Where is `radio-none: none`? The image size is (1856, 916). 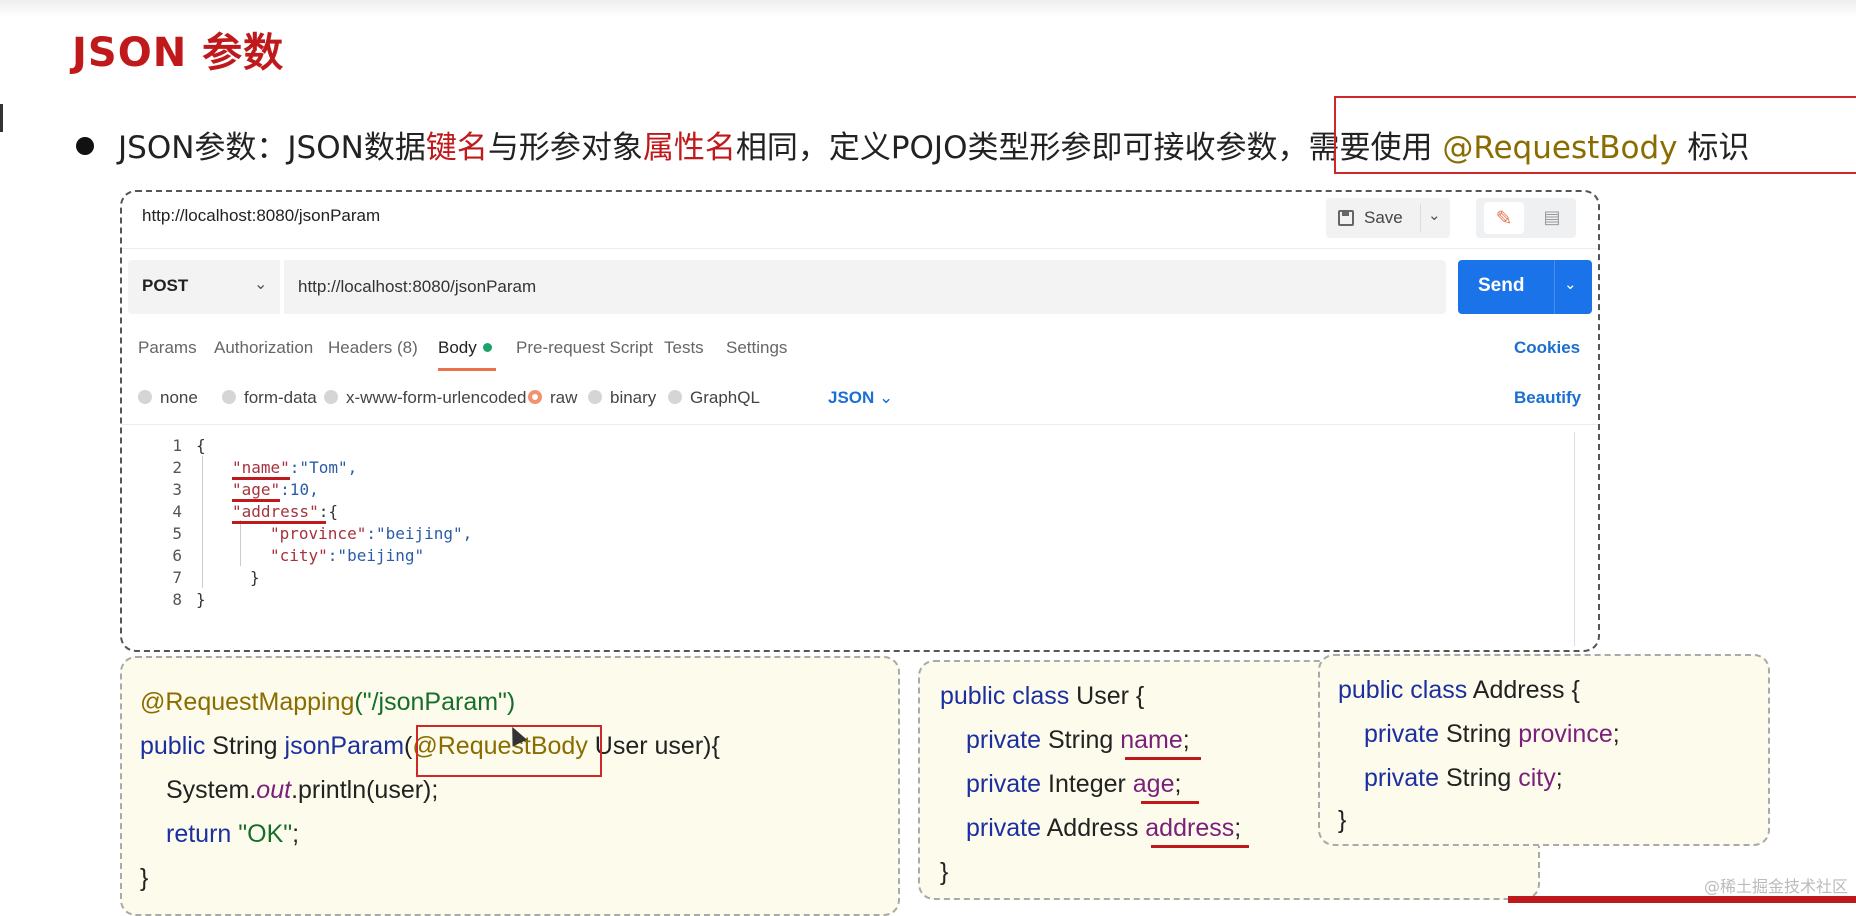 radio-none: none is located at coordinates (168, 398).